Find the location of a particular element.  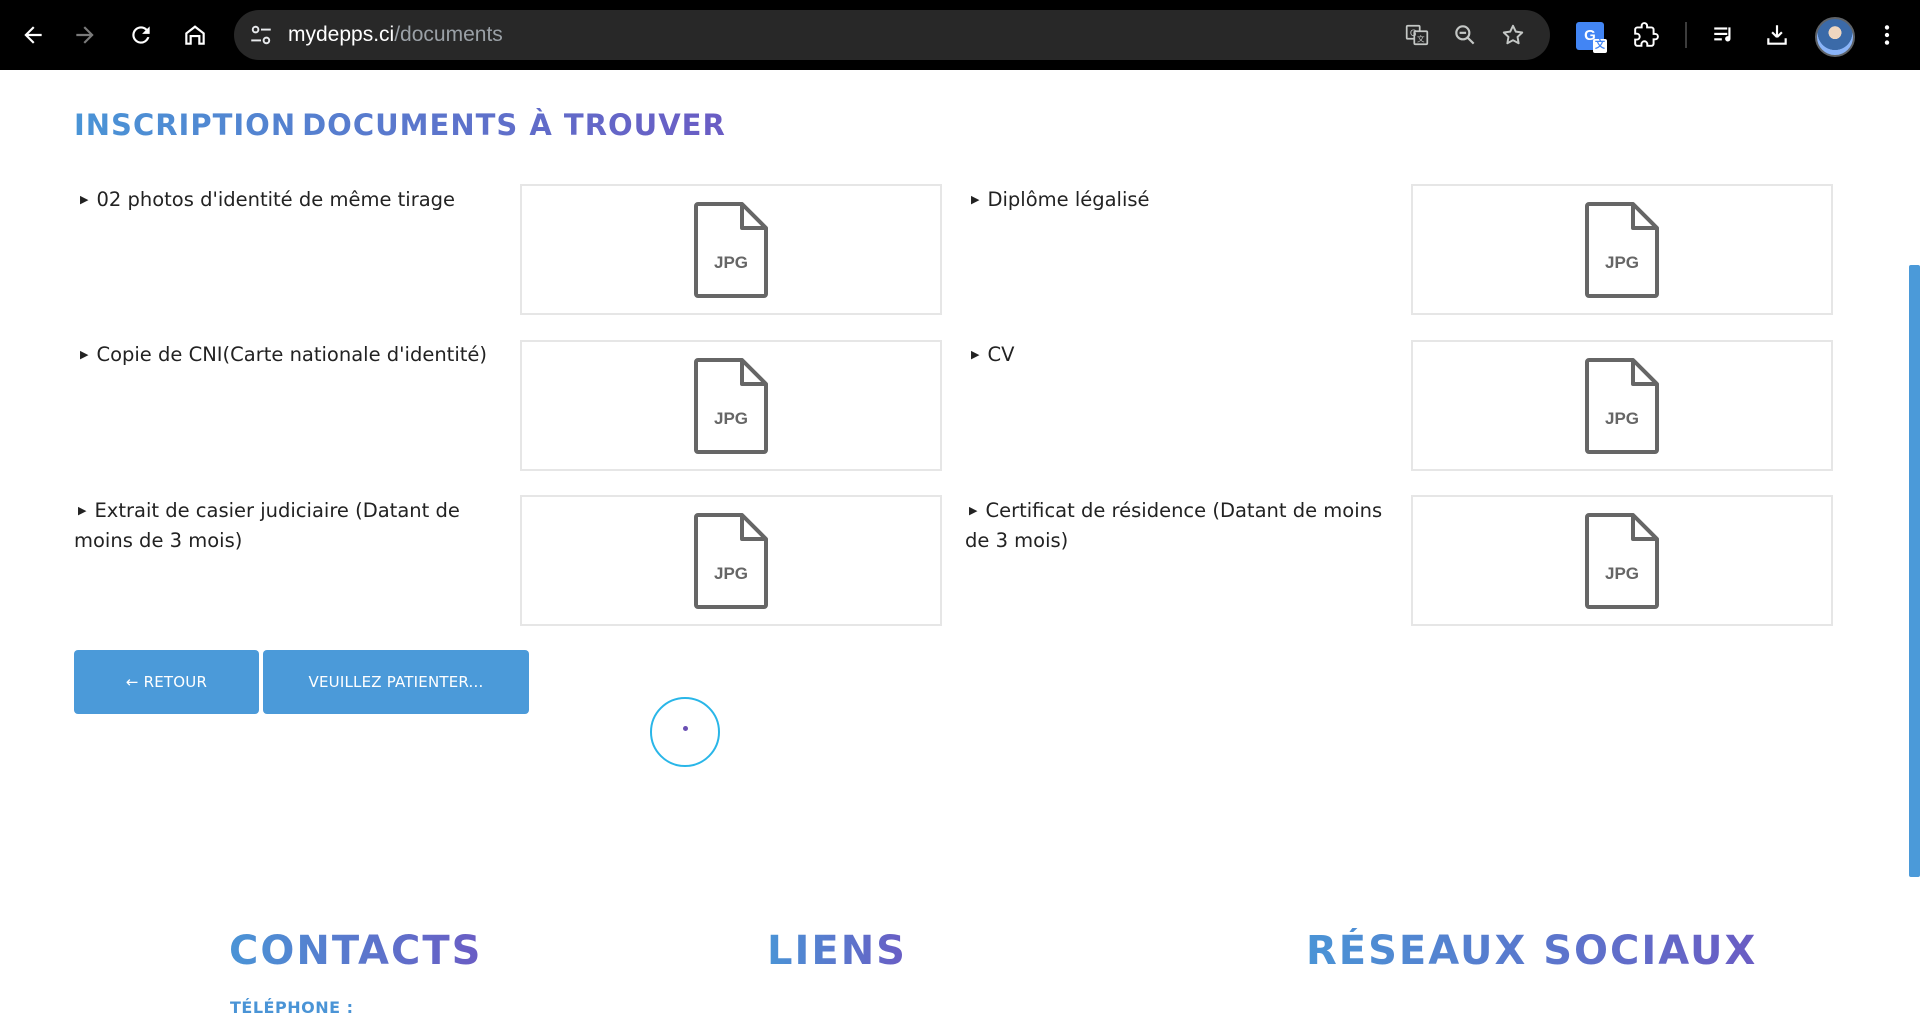

toolbar-divider is located at coordinates (1686, 35).